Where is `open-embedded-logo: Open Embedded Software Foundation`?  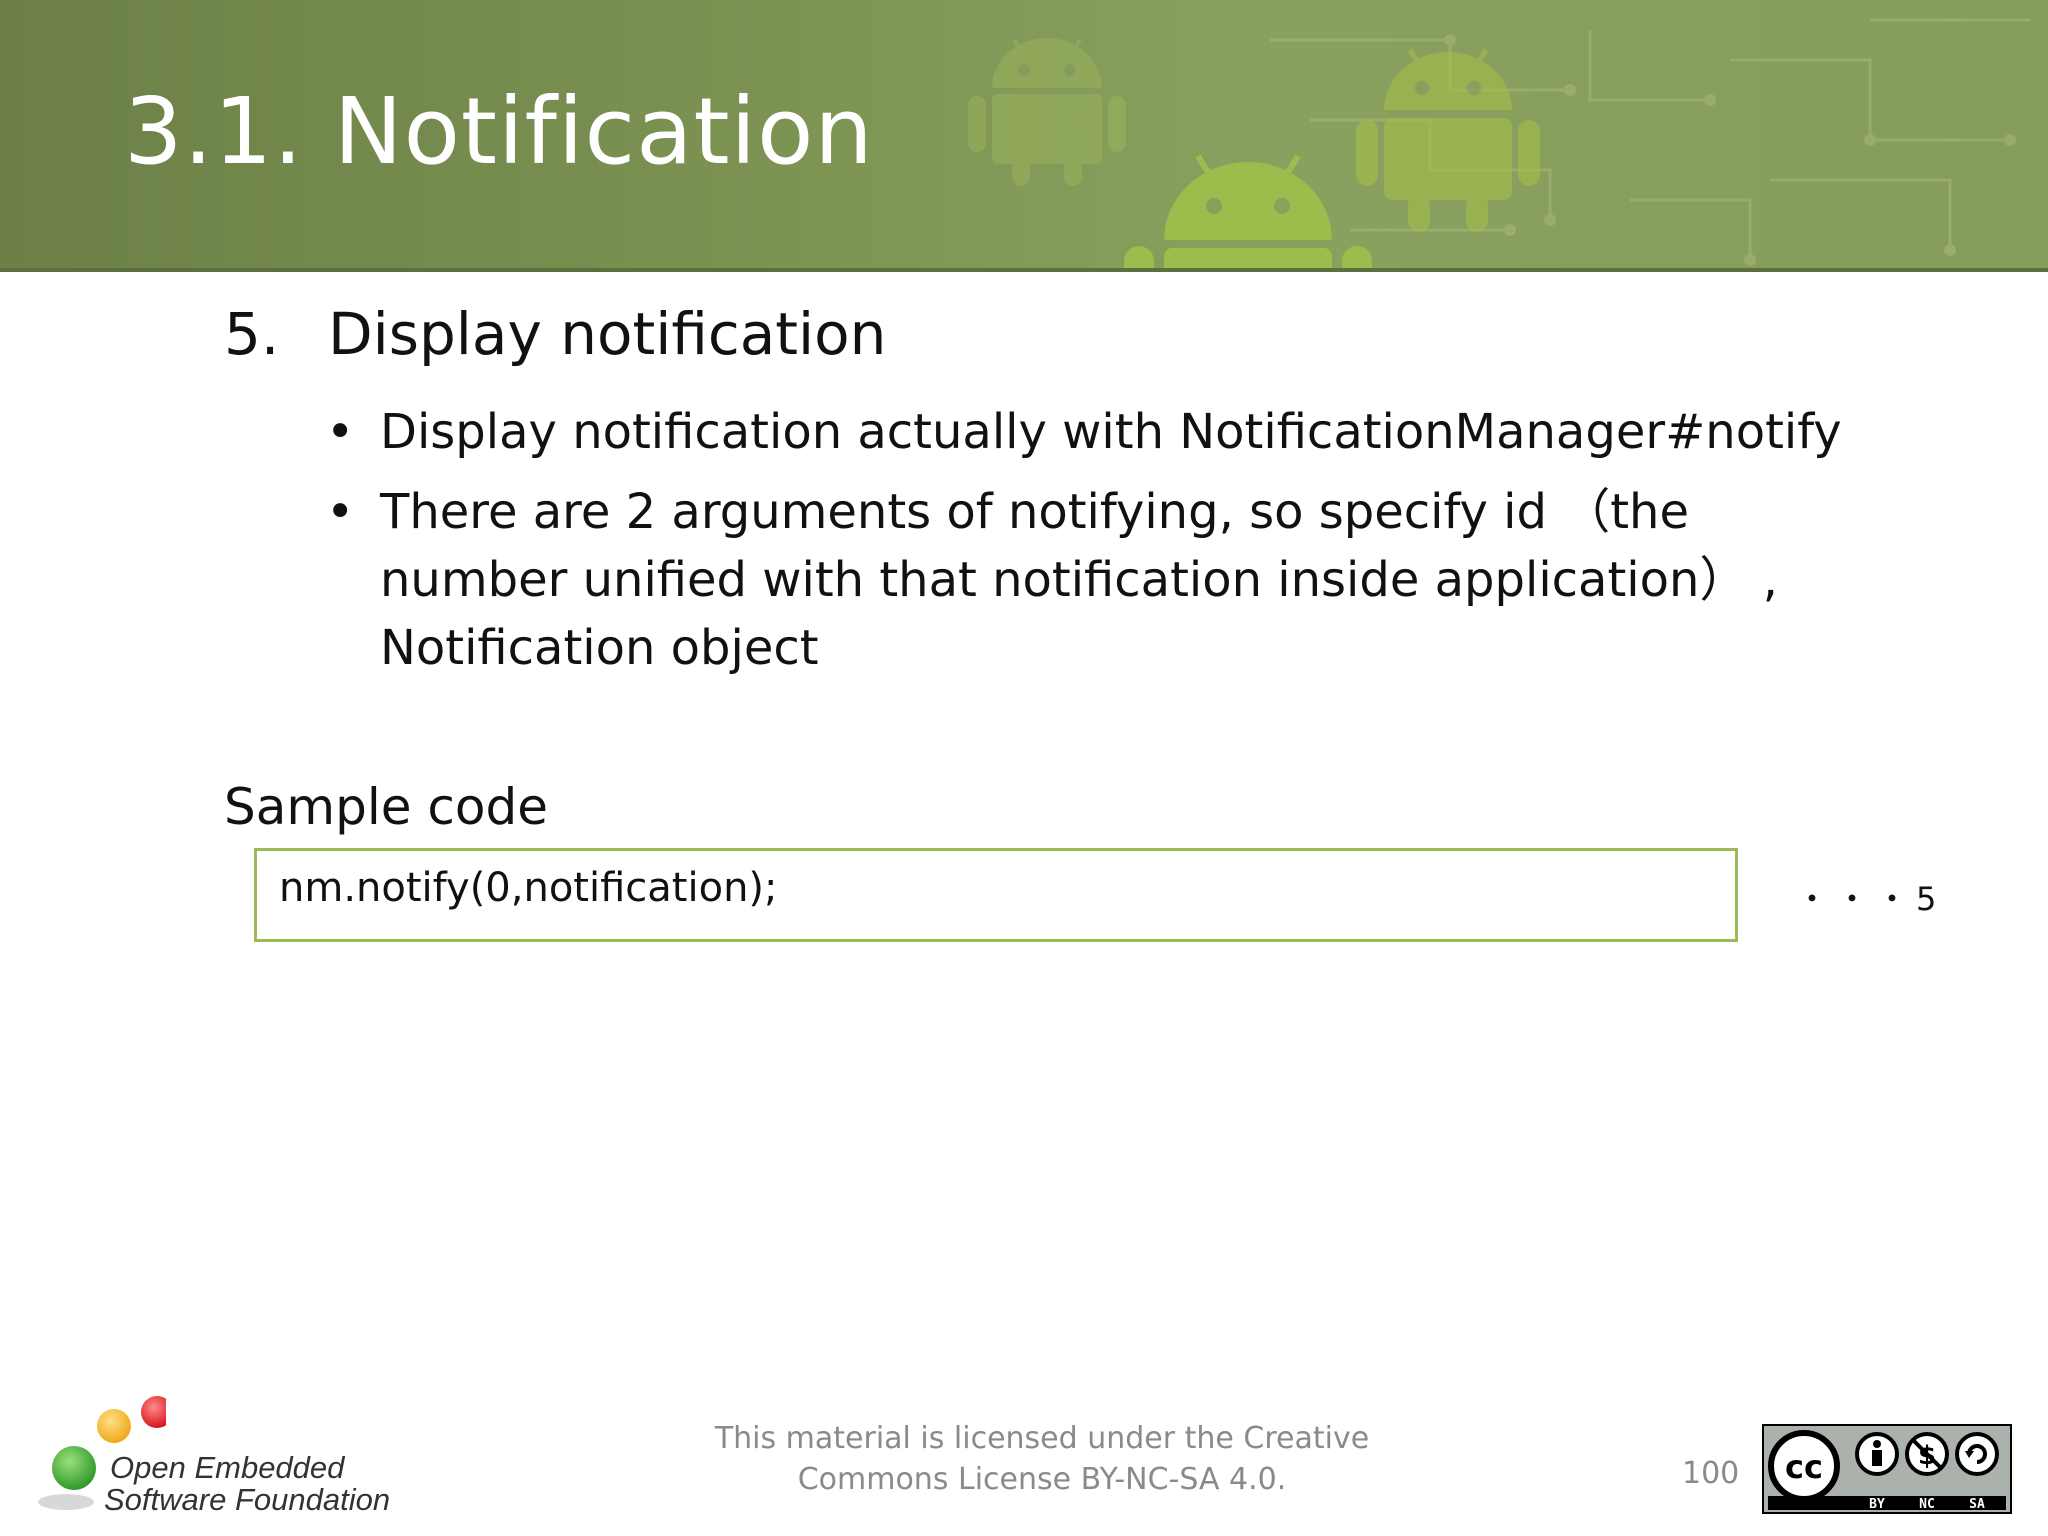 open-embedded-logo: Open Embedded Software Foundation is located at coordinates (216, 1450).